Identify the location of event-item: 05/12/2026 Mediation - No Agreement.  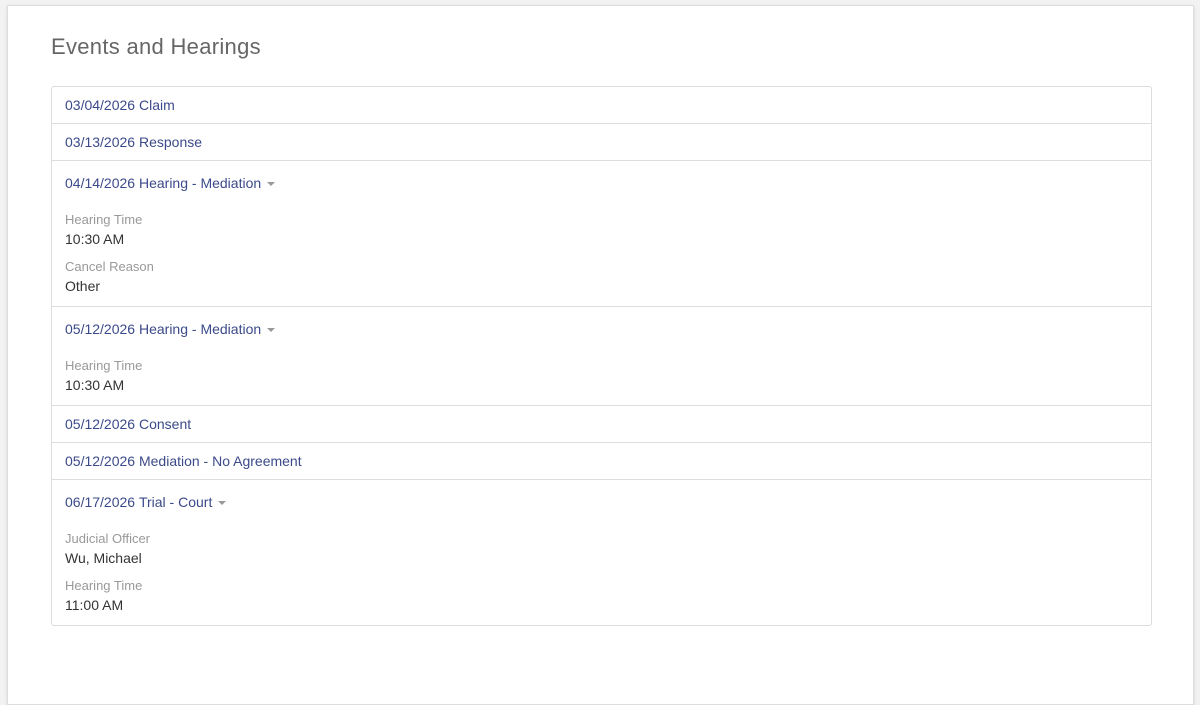
(601, 460).